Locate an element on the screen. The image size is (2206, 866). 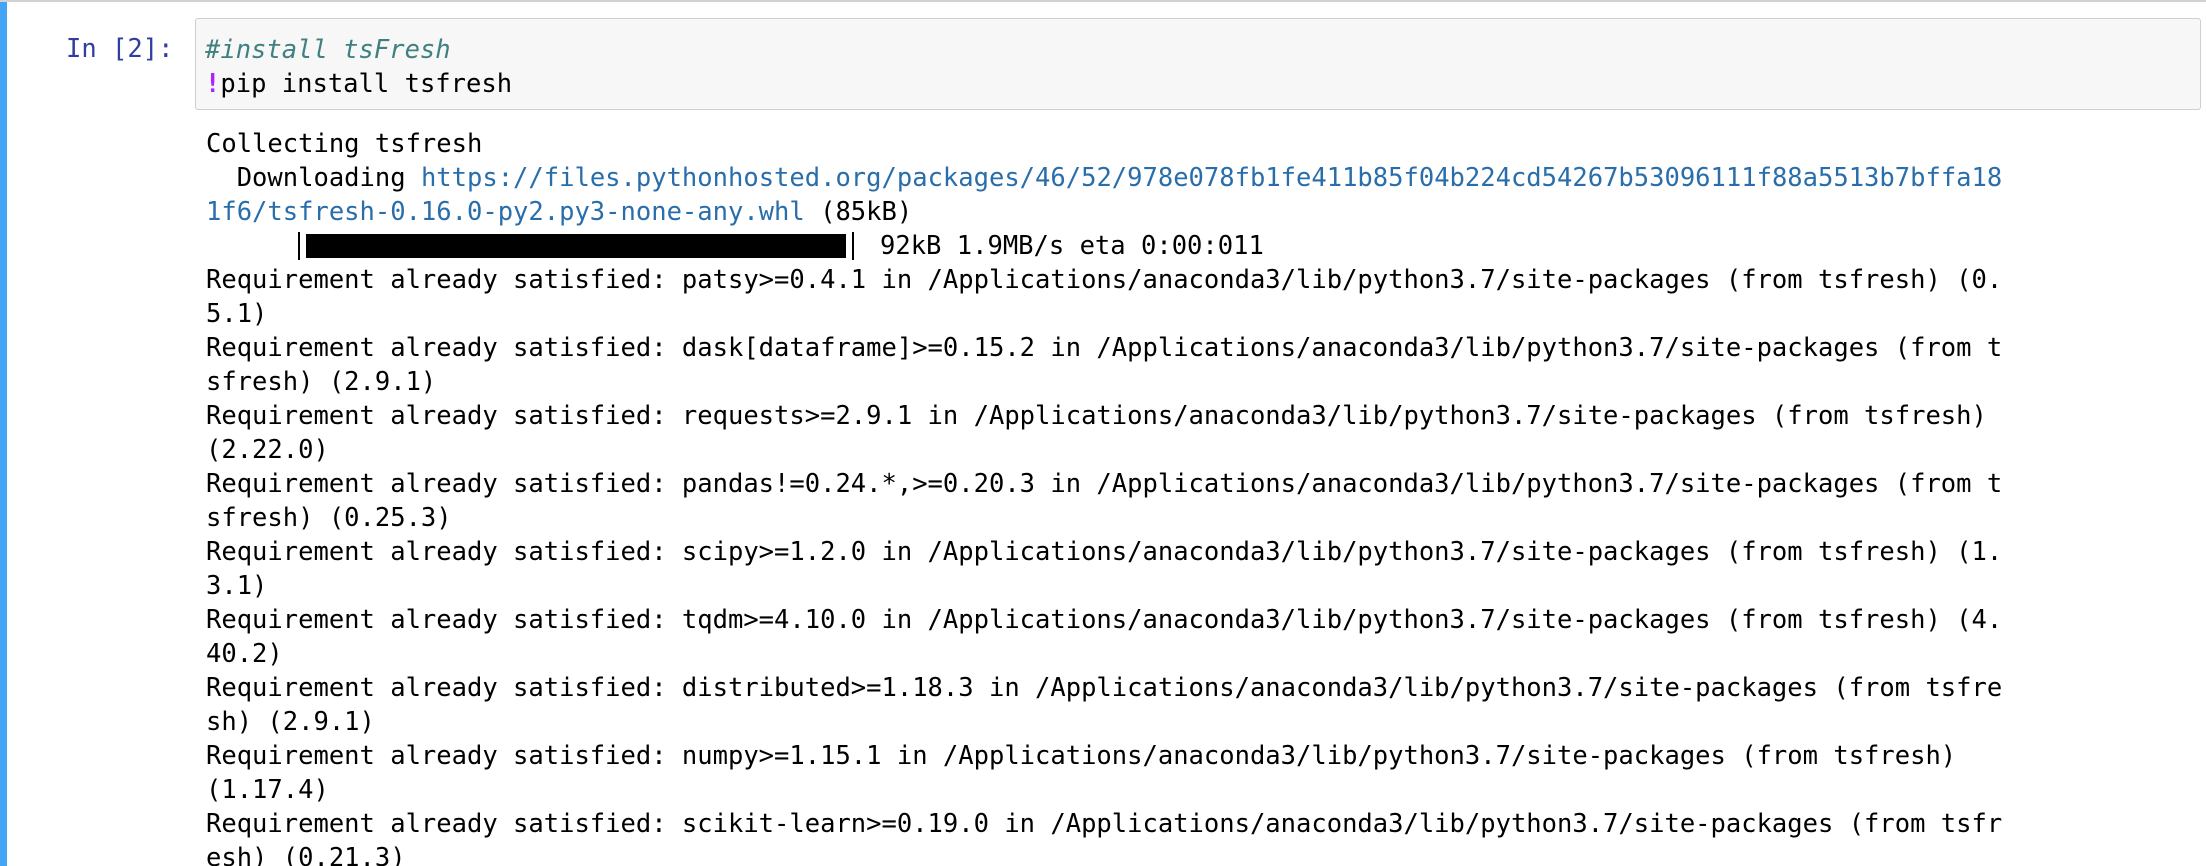
download-link-cont: 1f6/tsfresh-0.16.0-py2.py3-none-any.whl is located at coordinates (505, 212).